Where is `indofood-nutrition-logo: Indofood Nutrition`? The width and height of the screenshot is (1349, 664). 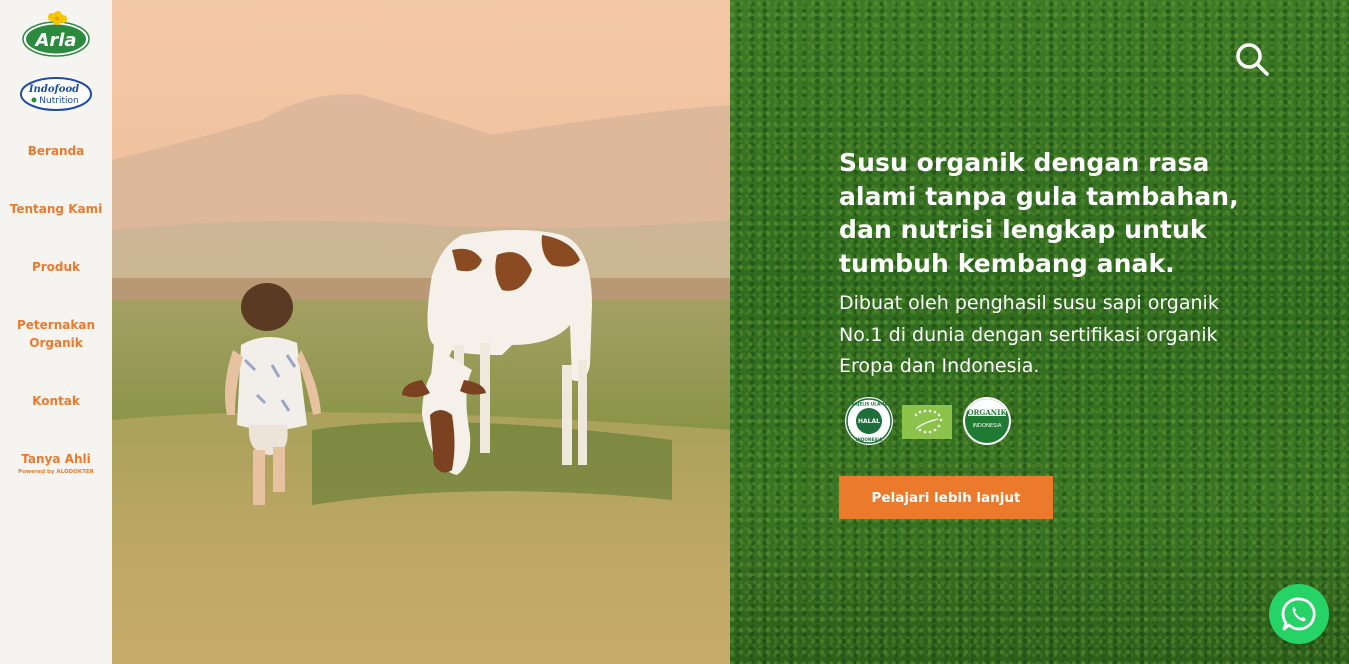 indofood-nutrition-logo: Indofood Nutrition is located at coordinates (56, 94).